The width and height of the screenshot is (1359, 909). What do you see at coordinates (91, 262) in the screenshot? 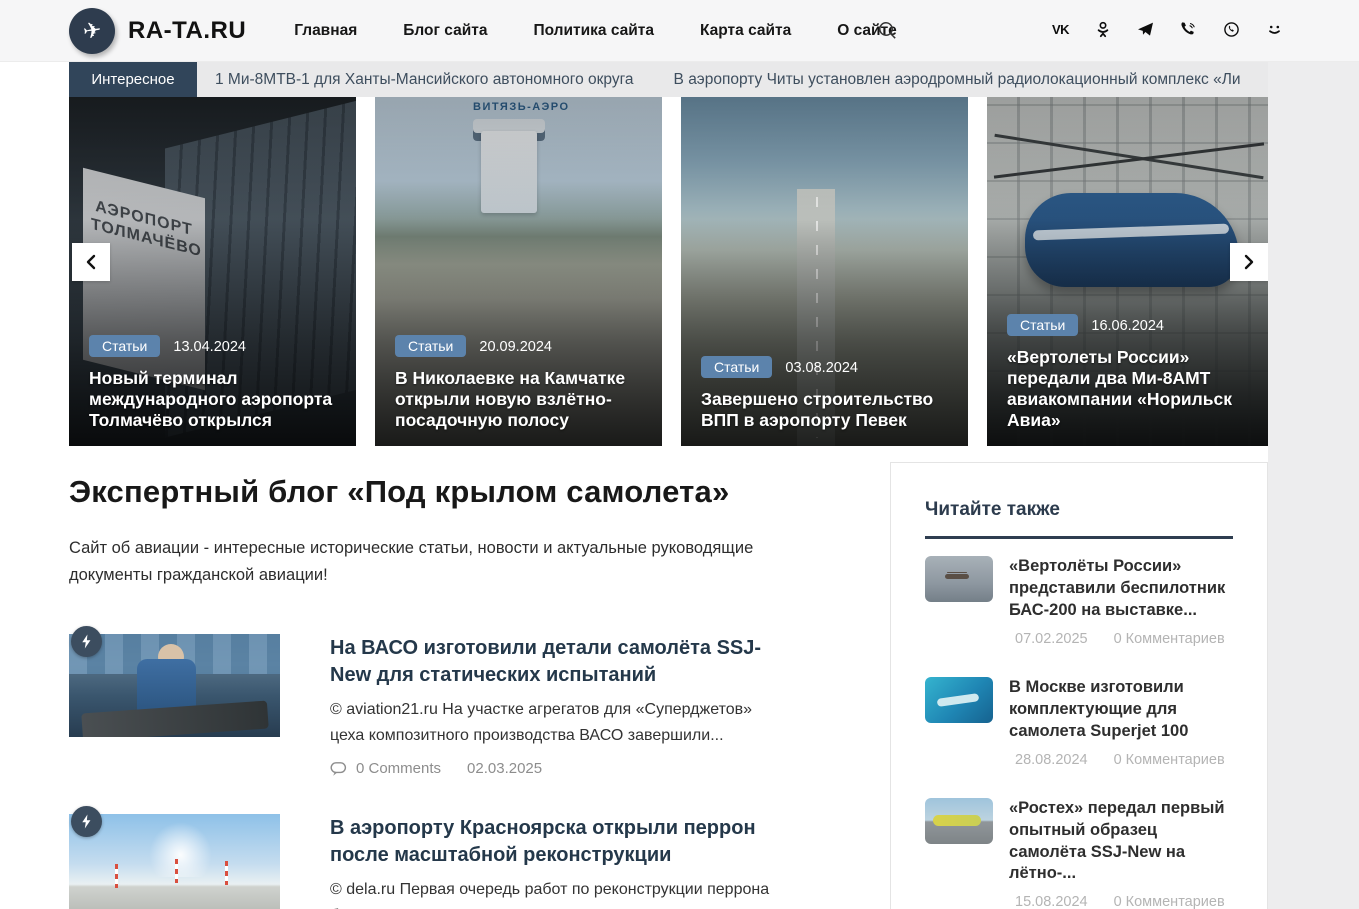
I see `carousel-prev-button` at bounding box center [91, 262].